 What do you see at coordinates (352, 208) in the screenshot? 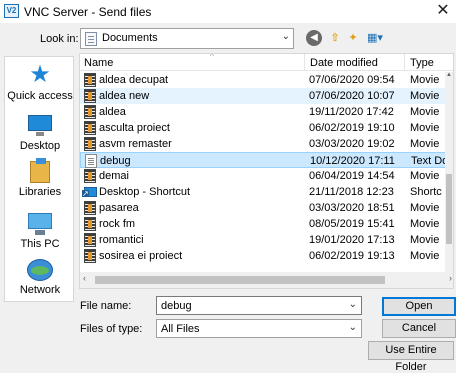
I see `file-date-cell: 03/03/2020 18:51` at bounding box center [352, 208].